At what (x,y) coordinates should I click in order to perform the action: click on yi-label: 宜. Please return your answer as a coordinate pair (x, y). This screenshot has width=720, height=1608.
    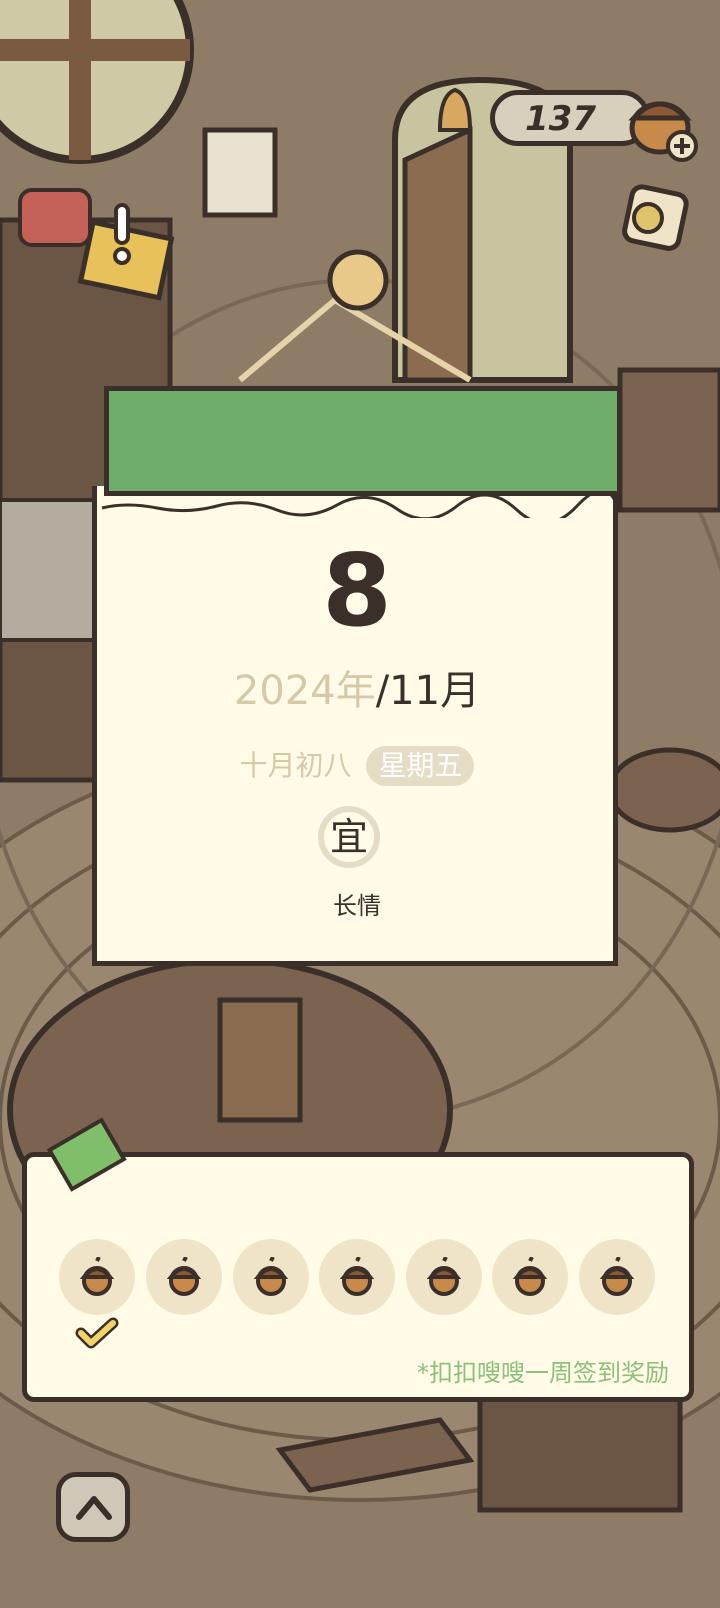
    Looking at the image, I should click on (349, 837).